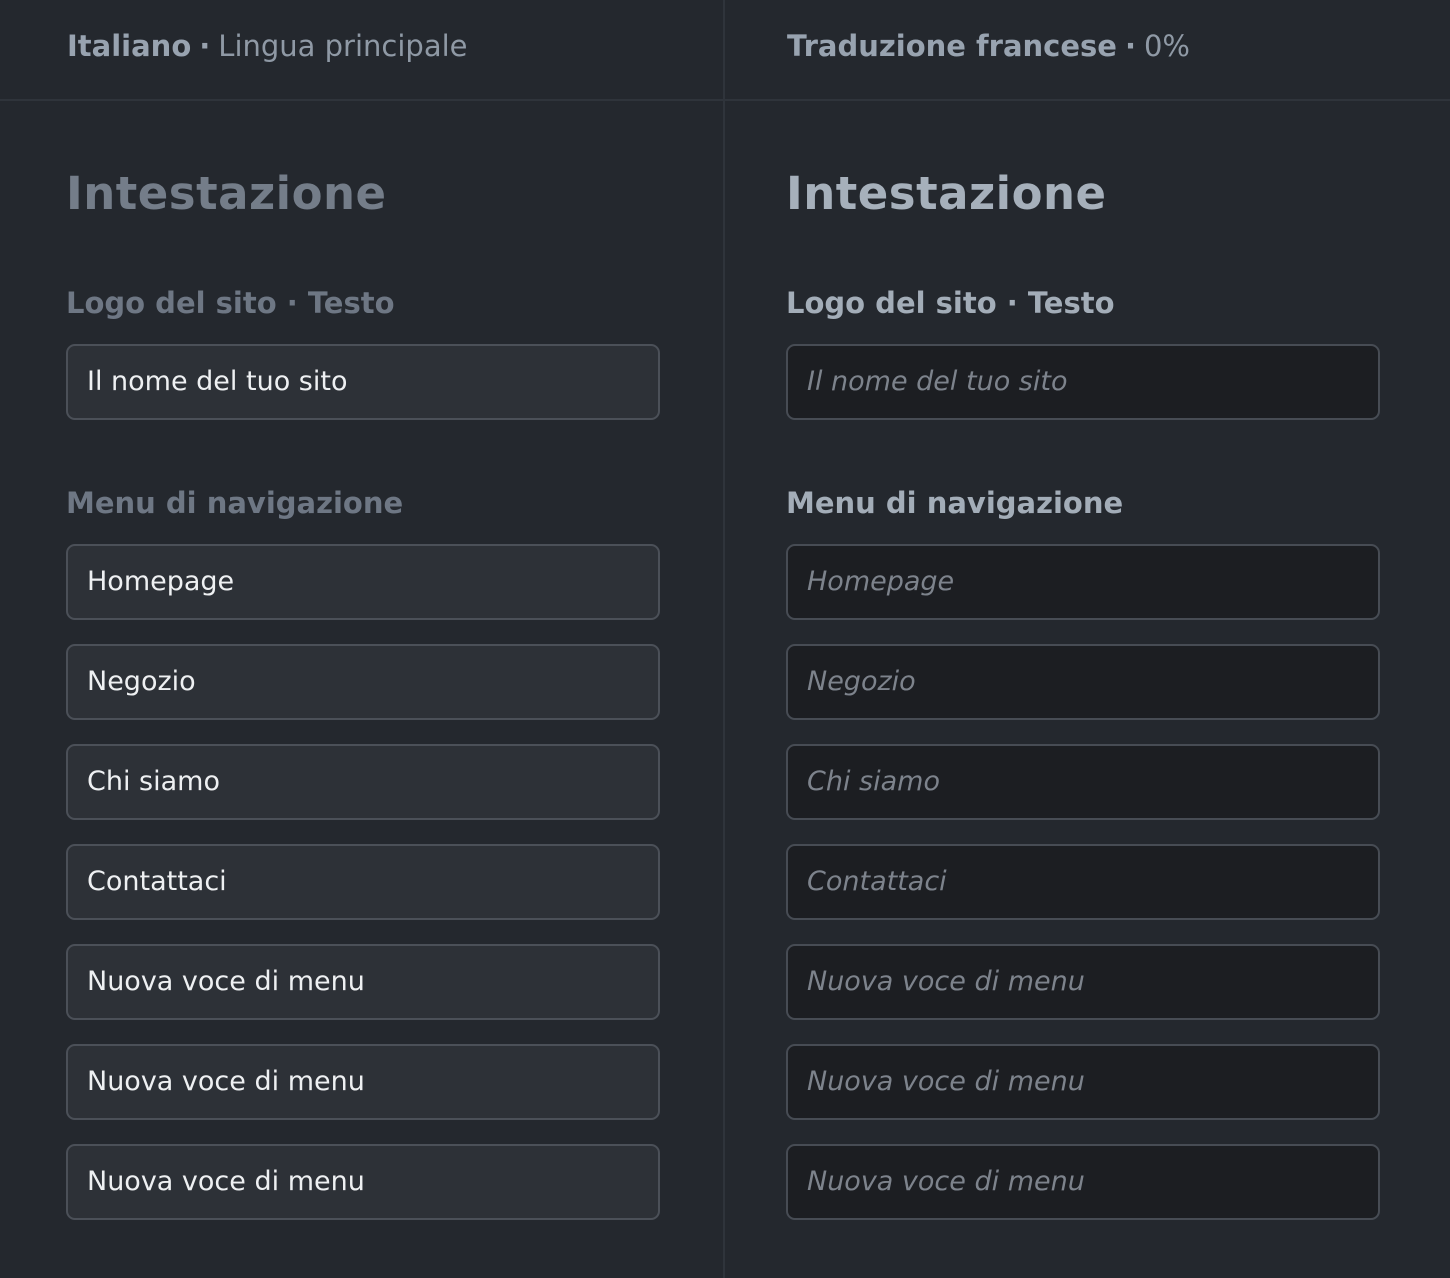  What do you see at coordinates (129, 46) in the screenshot?
I see `source-language-name: Italiano` at bounding box center [129, 46].